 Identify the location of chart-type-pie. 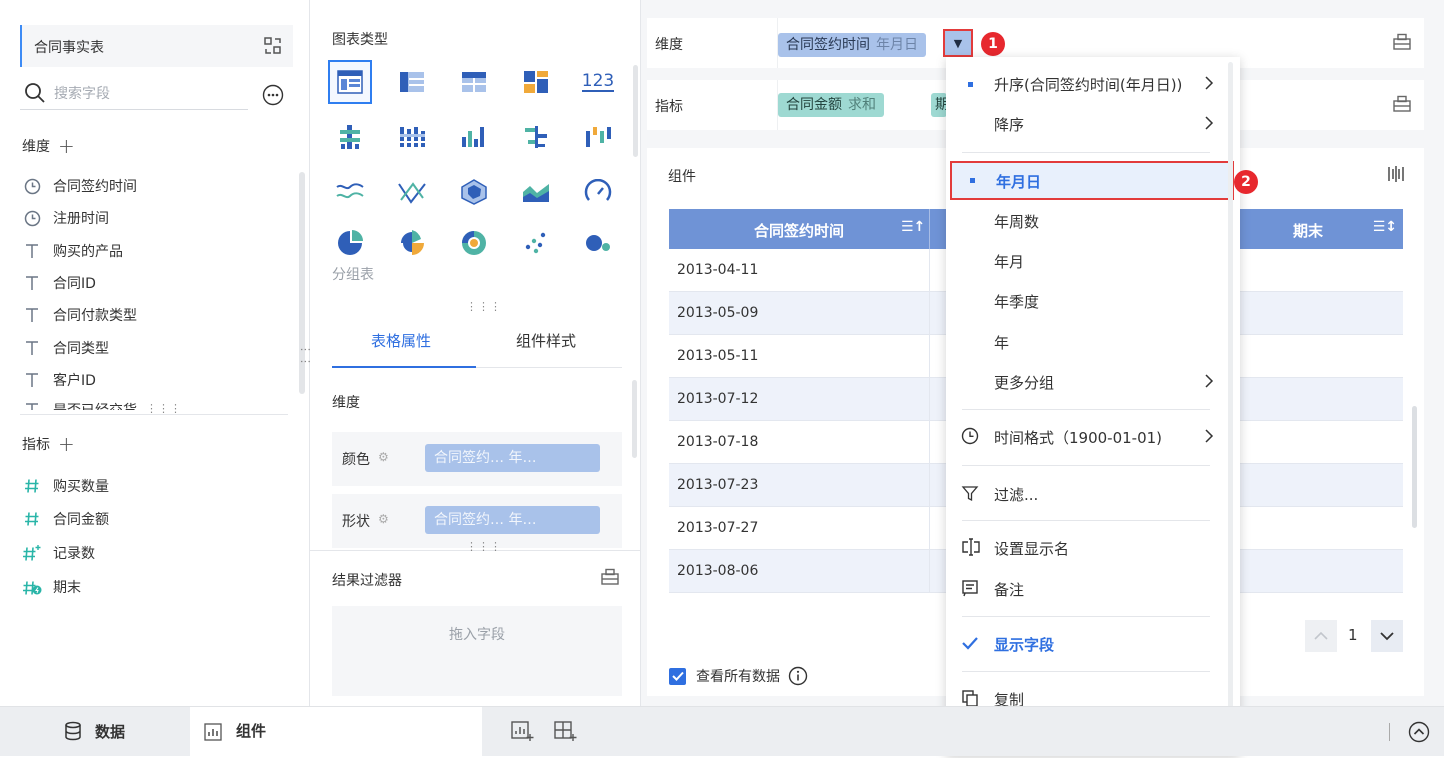
(350, 239).